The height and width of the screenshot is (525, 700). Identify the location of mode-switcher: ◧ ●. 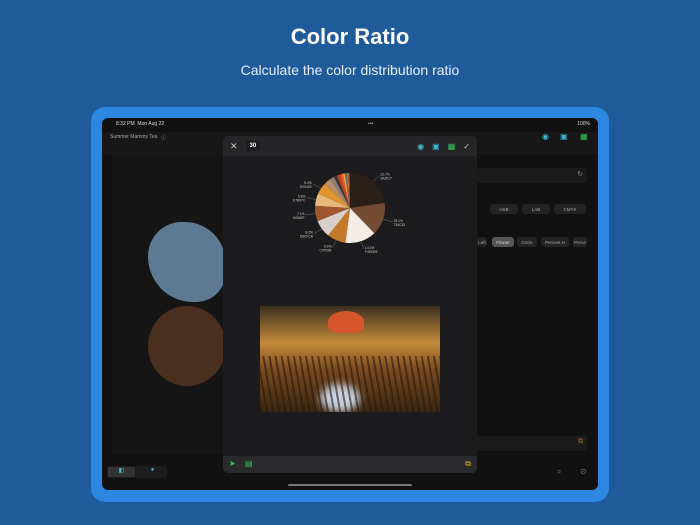
(137, 472).